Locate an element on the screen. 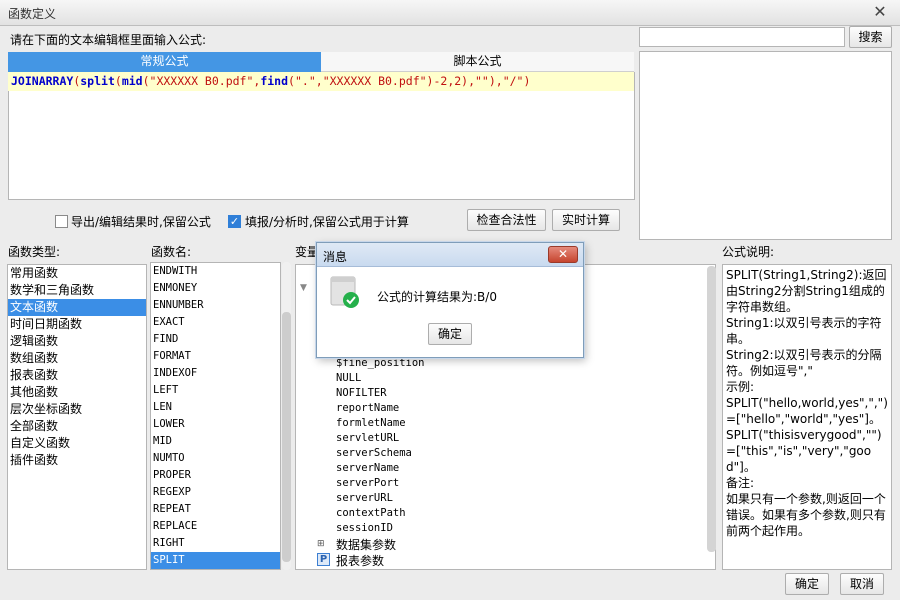 This screenshot has height=600, width=900. formula-editor is located at coordinates (321, 136).